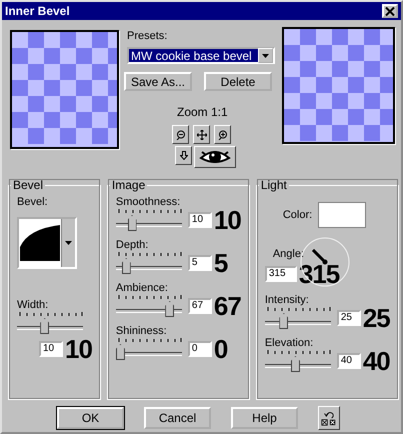 The height and width of the screenshot is (434, 403). Describe the element at coordinates (376, 318) in the screenshot. I see `annotation-number: 25` at that location.